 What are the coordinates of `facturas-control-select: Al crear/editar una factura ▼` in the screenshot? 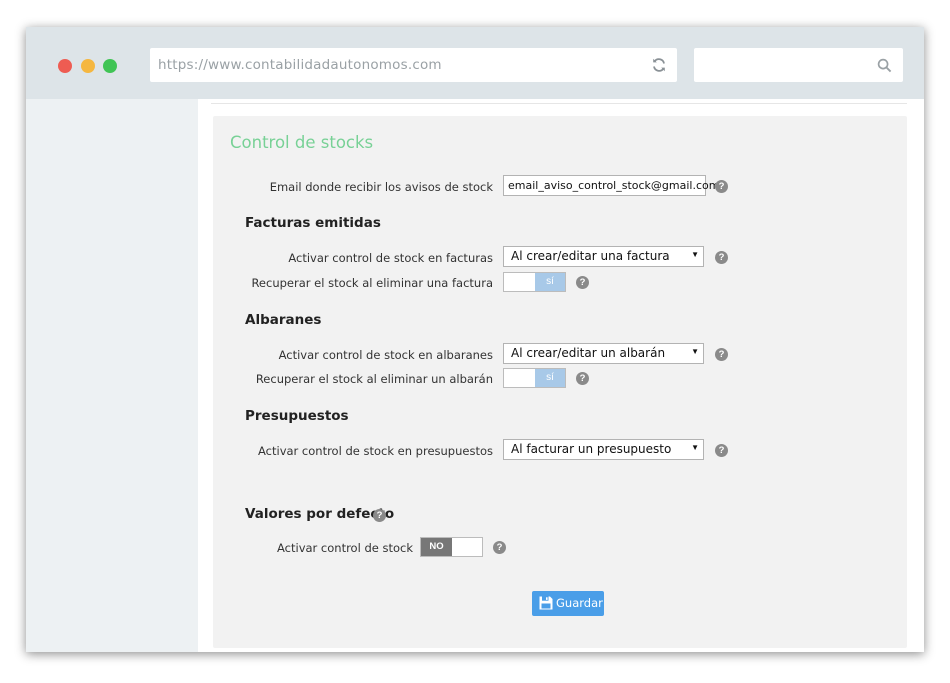 It's located at (603, 256).